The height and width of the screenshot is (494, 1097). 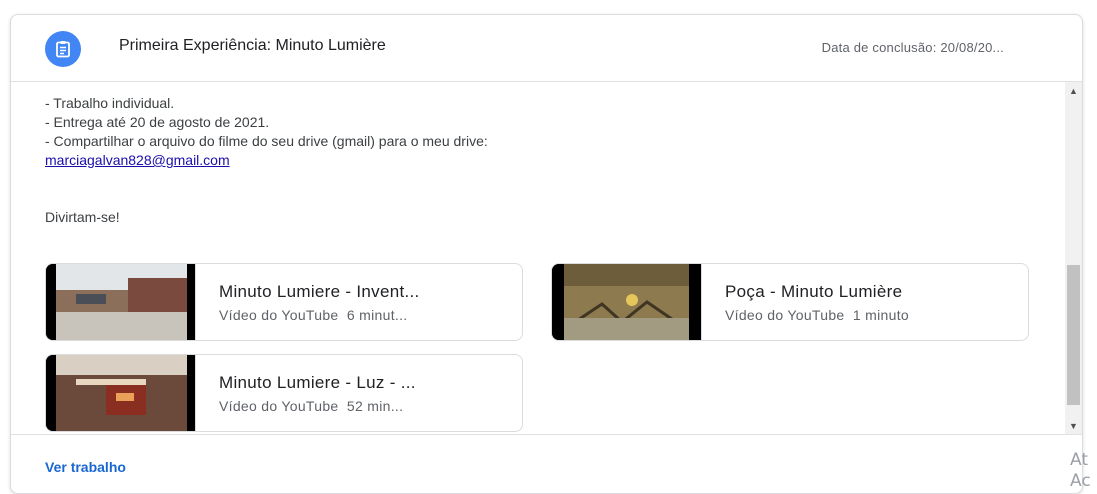 I want to click on scroll-up-arrow-icon: ▲, so click(x=1073, y=90).